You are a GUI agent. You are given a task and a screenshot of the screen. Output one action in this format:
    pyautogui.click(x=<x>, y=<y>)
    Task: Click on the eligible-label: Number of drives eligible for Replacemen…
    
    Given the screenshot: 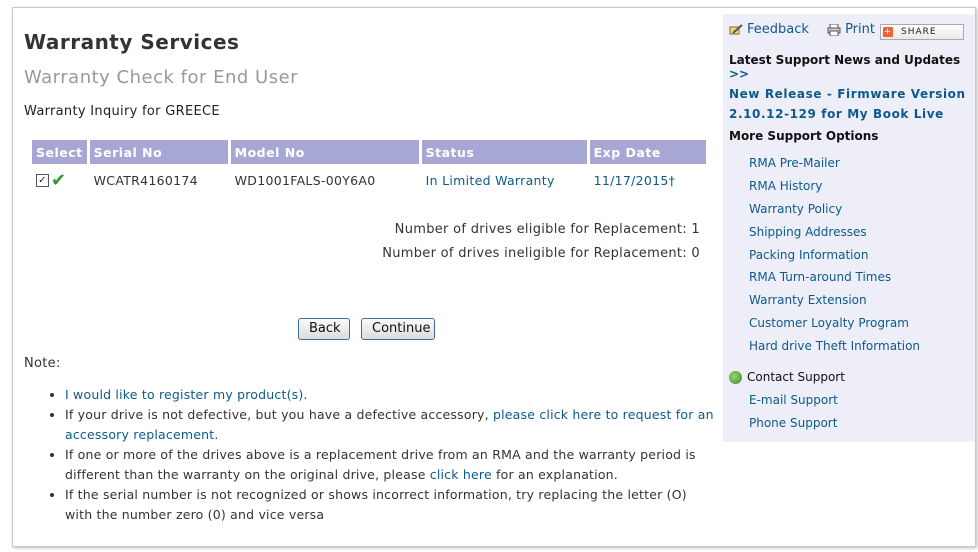 What is the action you would take?
    pyautogui.click(x=540, y=229)
    